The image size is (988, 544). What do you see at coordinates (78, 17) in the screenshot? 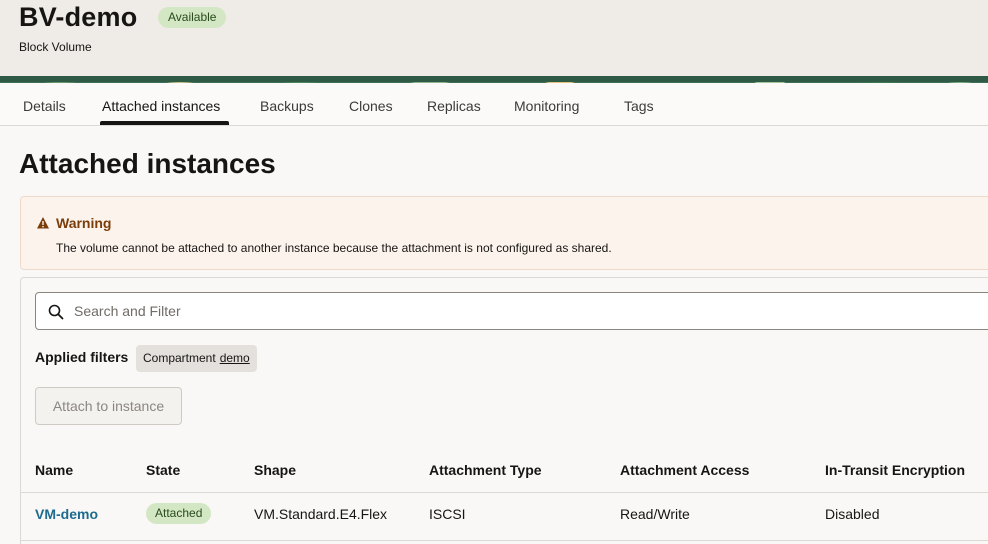
I see `resource-title: BV-demo` at bounding box center [78, 17].